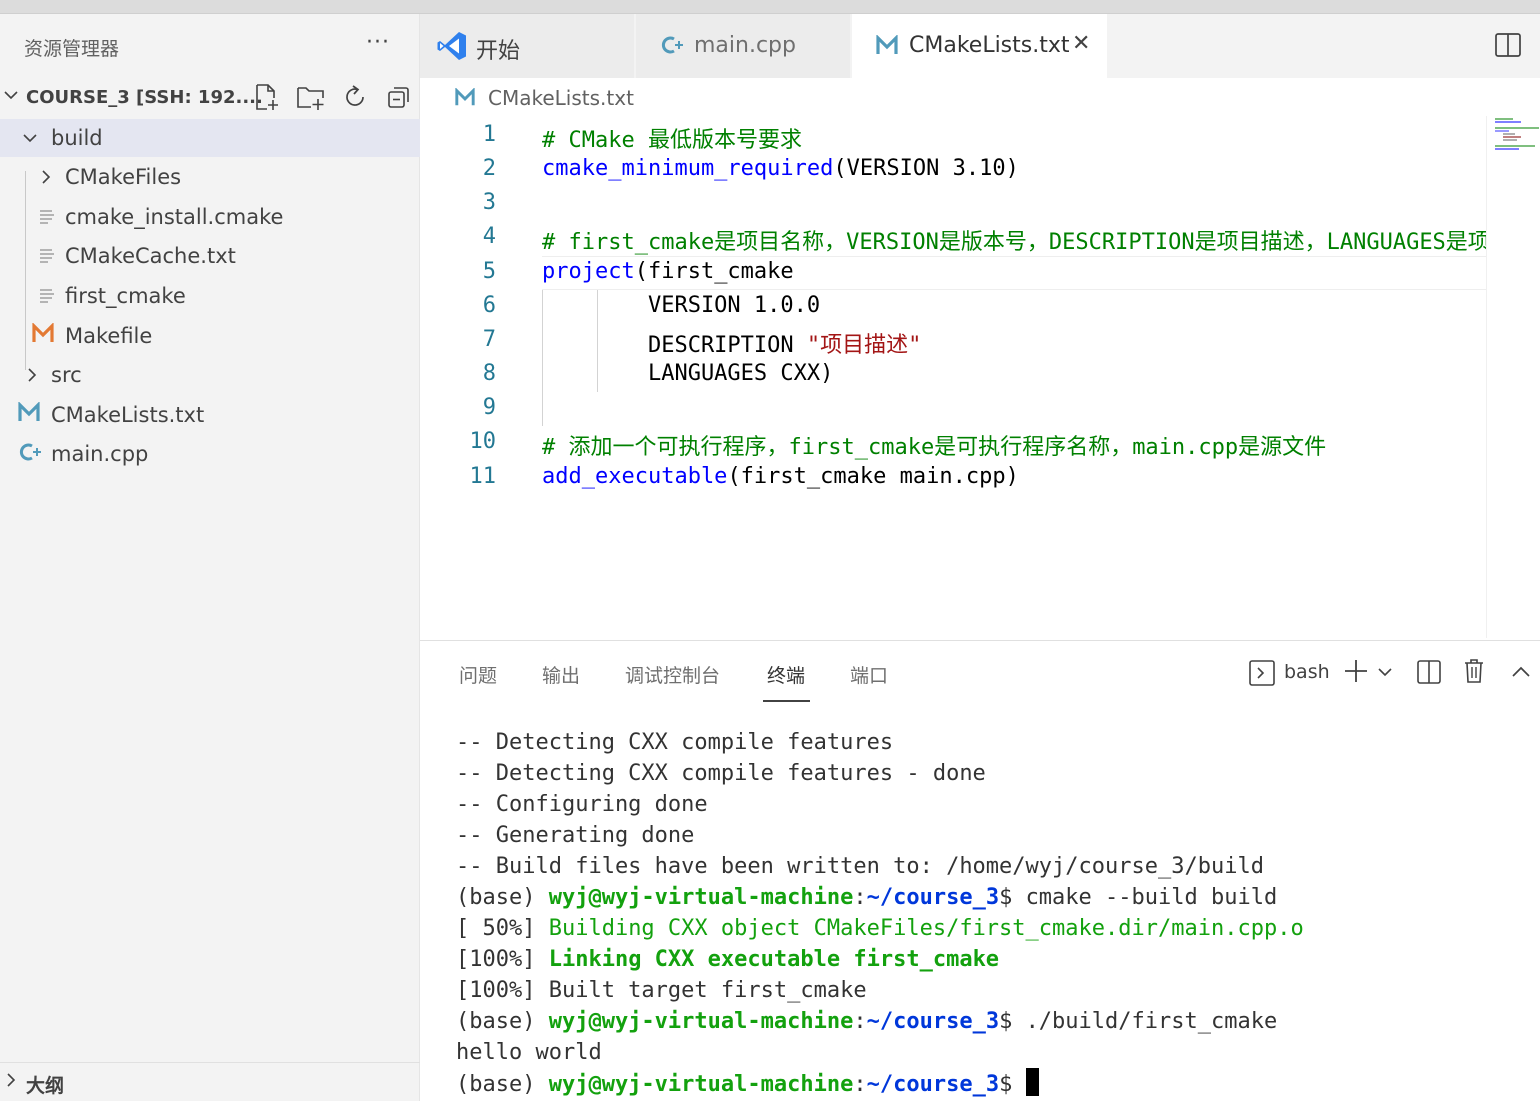 This screenshot has height=1101, width=1540. I want to click on code-function: add_executable, so click(635, 476).